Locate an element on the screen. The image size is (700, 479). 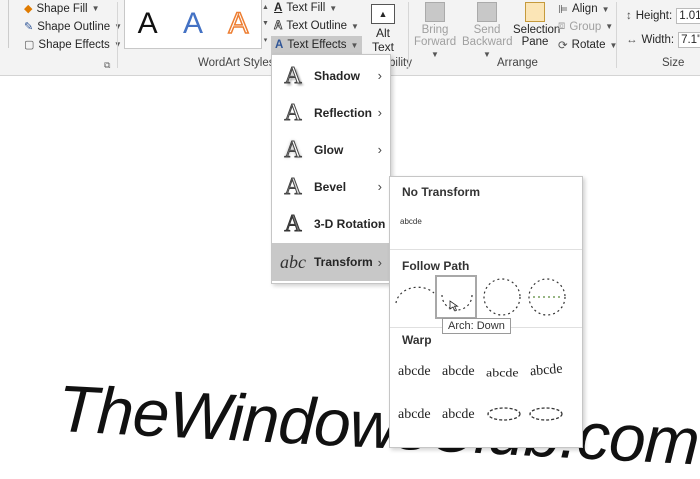
shadow-icon: A is located at coordinates (293, 75).